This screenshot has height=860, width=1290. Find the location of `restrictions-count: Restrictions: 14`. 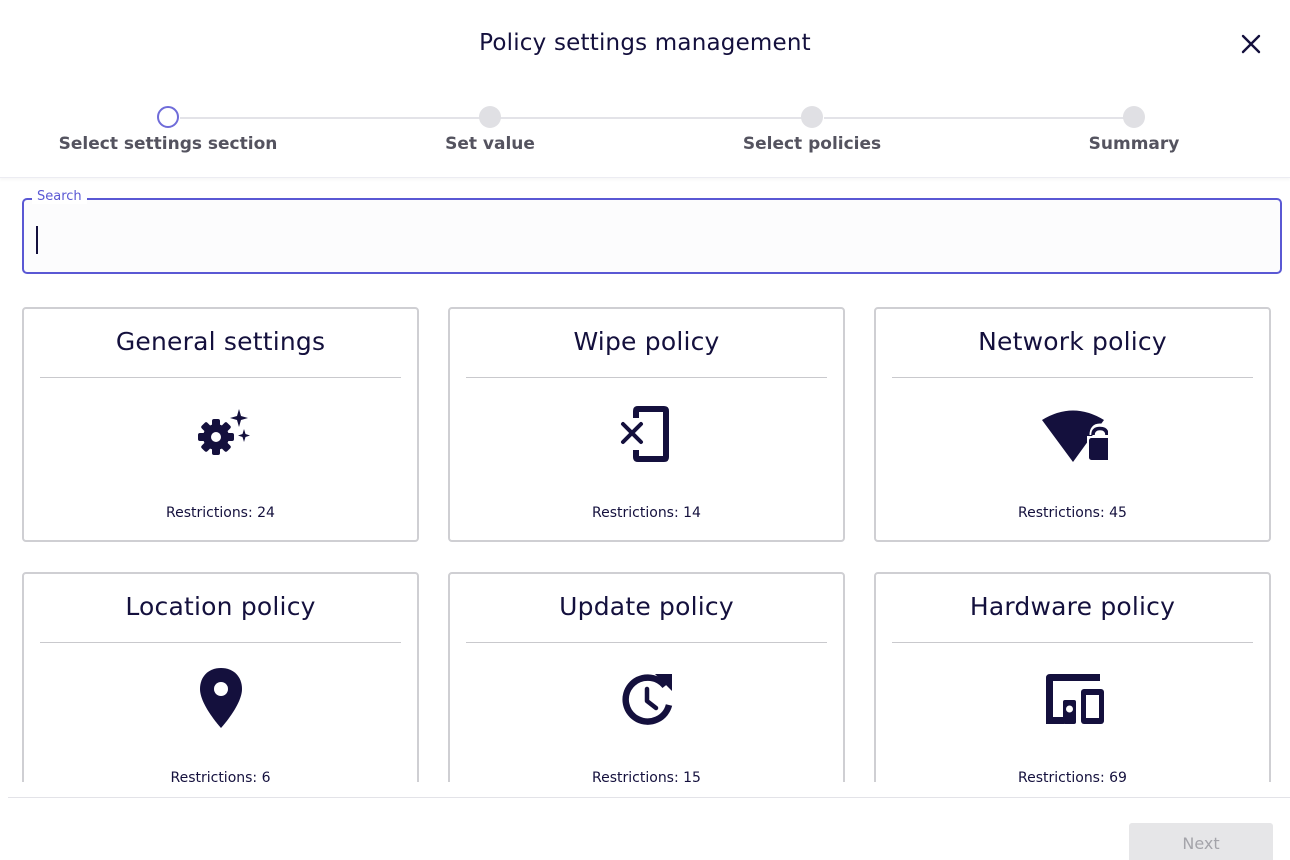

restrictions-count: Restrictions: 14 is located at coordinates (646, 513).